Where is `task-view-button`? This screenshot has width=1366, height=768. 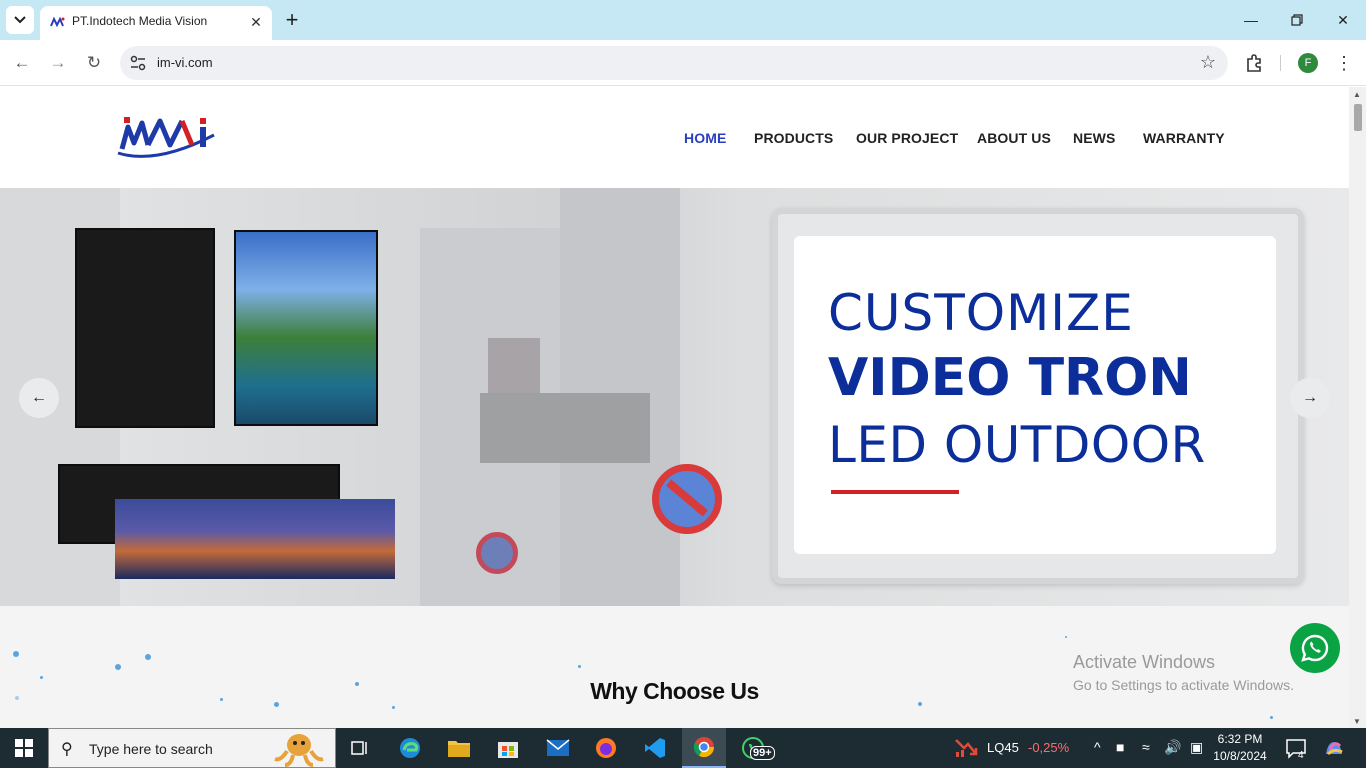
task-view-button is located at coordinates (360, 748).